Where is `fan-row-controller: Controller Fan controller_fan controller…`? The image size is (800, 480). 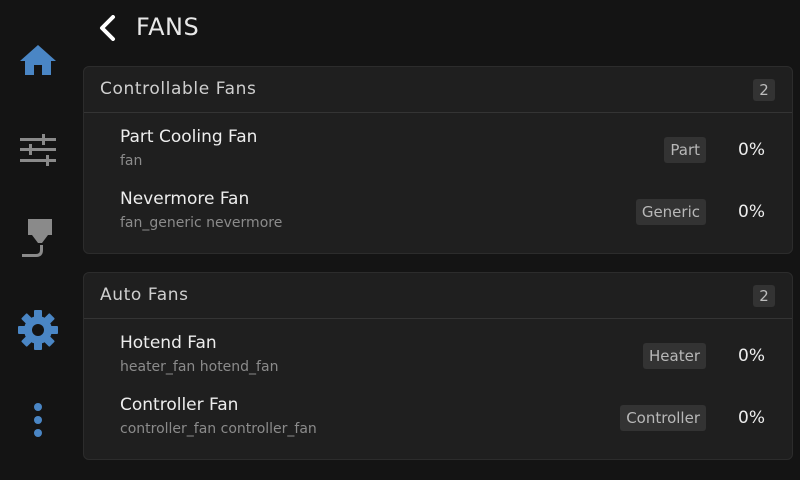
fan-row-controller: Controller Fan controller_fan controller… is located at coordinates (438, 412).